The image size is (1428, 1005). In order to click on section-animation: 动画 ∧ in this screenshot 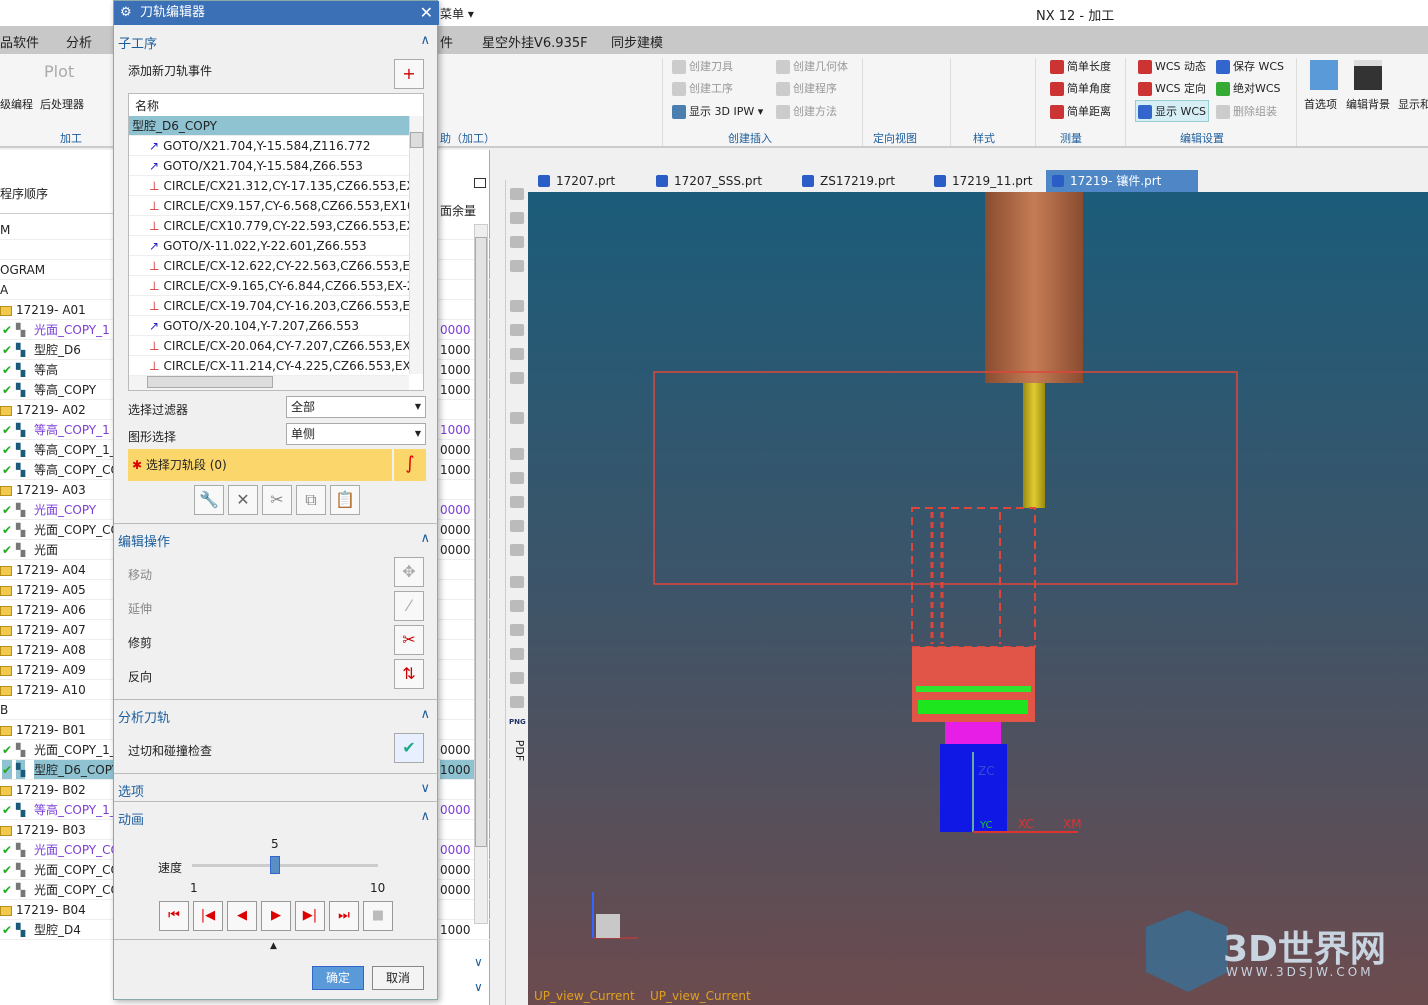, I will do `click(276, 818)`.